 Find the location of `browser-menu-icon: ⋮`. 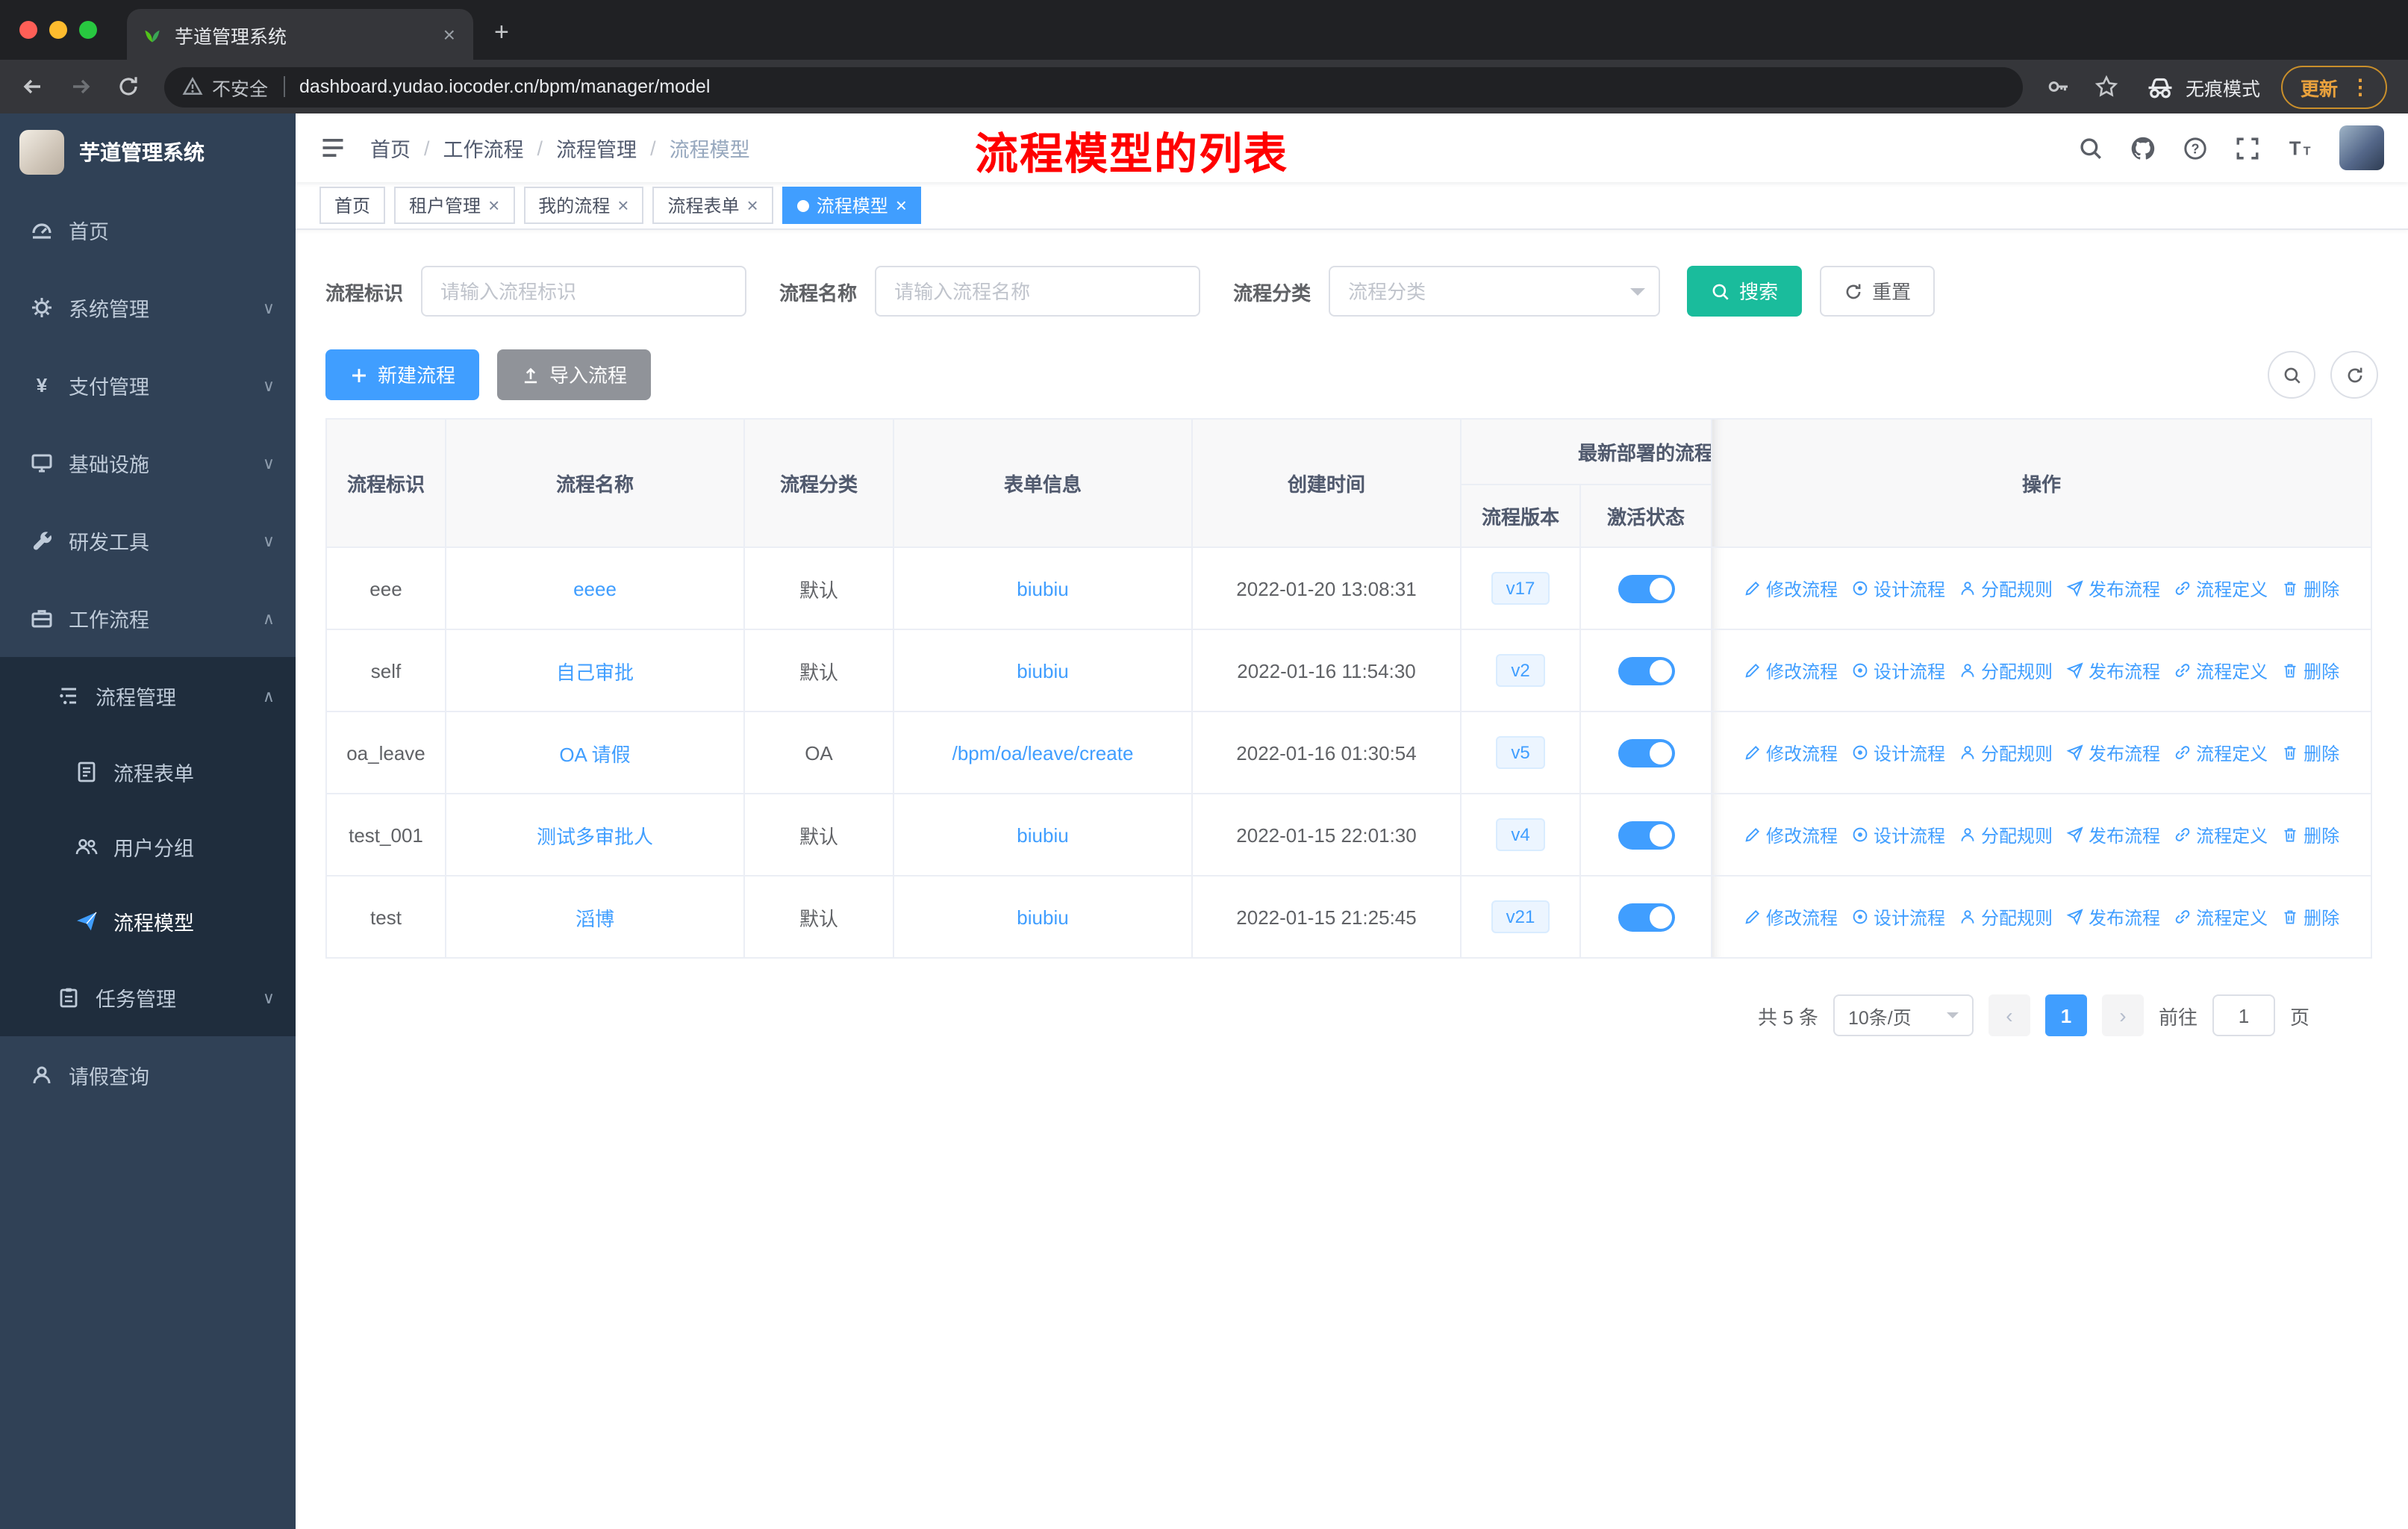

browser-menu-icon: ⋮ is located at coordinates (2360, 86).